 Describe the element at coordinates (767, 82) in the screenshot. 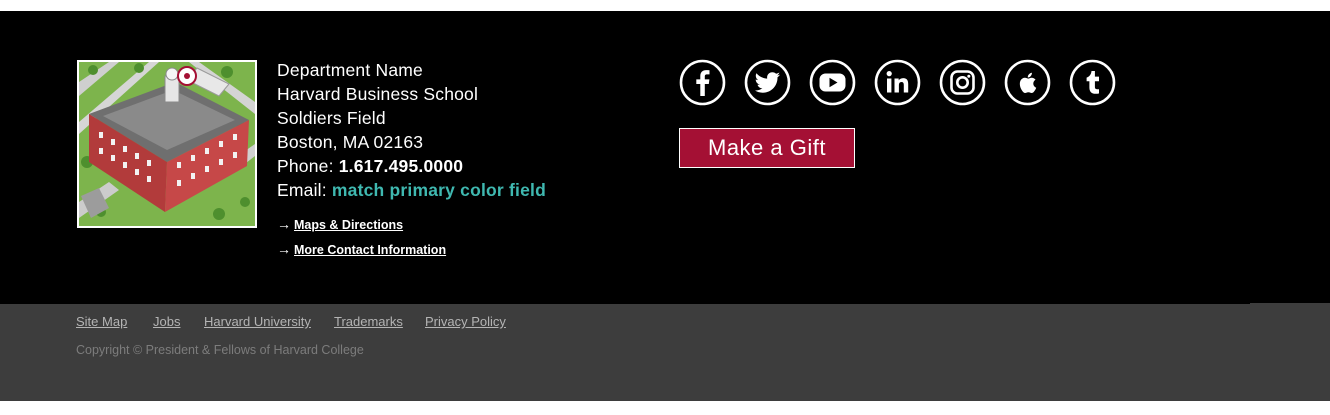

I see `twitter-icon` at that location.